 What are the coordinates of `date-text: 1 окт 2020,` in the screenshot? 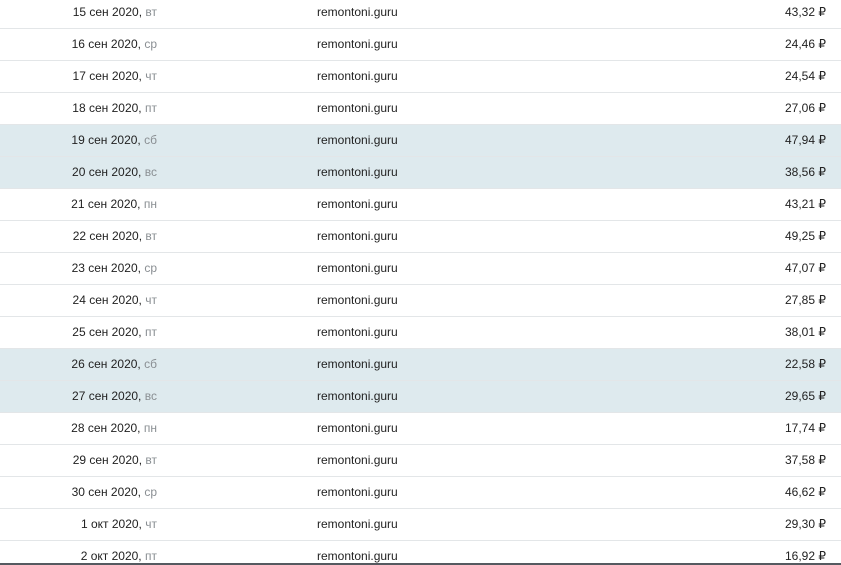 It's located at (111, 524).